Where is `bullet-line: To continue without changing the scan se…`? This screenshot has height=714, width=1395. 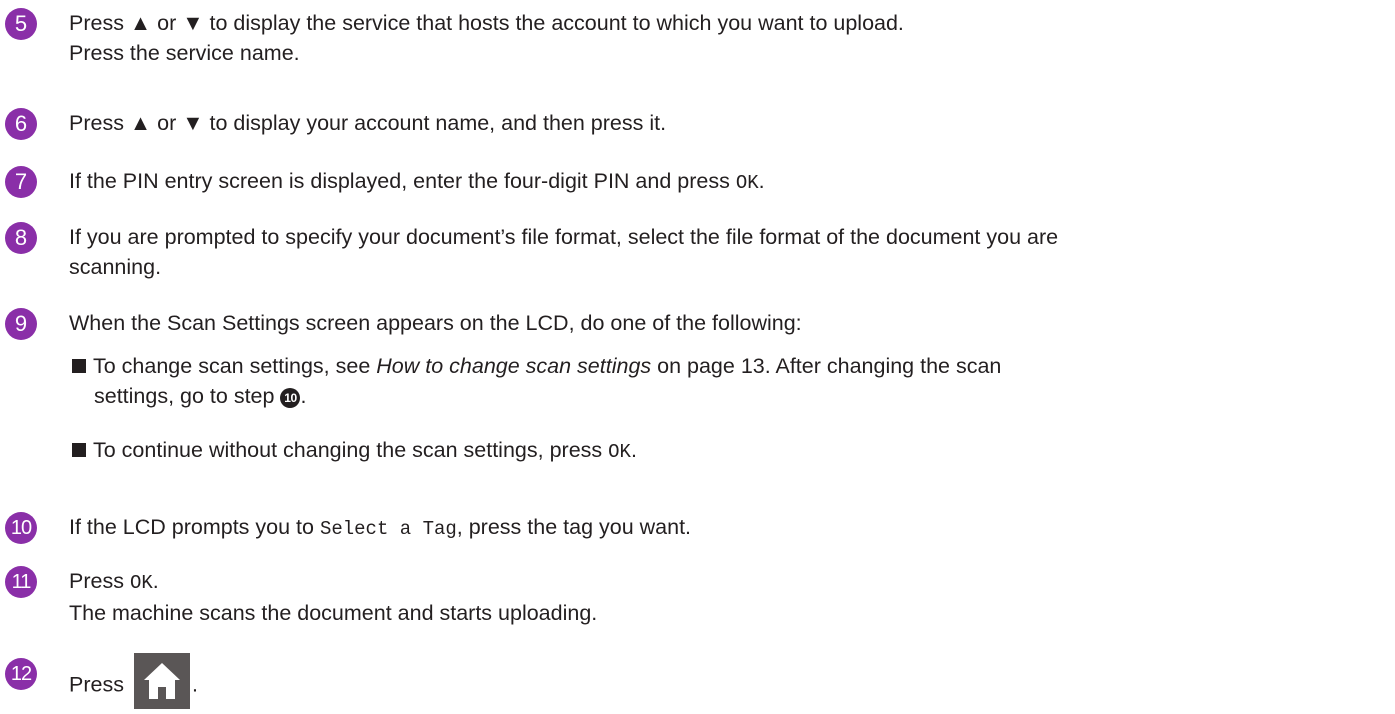 bullet-line: To continue without changing the scan se… is located at coordinates (733, 451).